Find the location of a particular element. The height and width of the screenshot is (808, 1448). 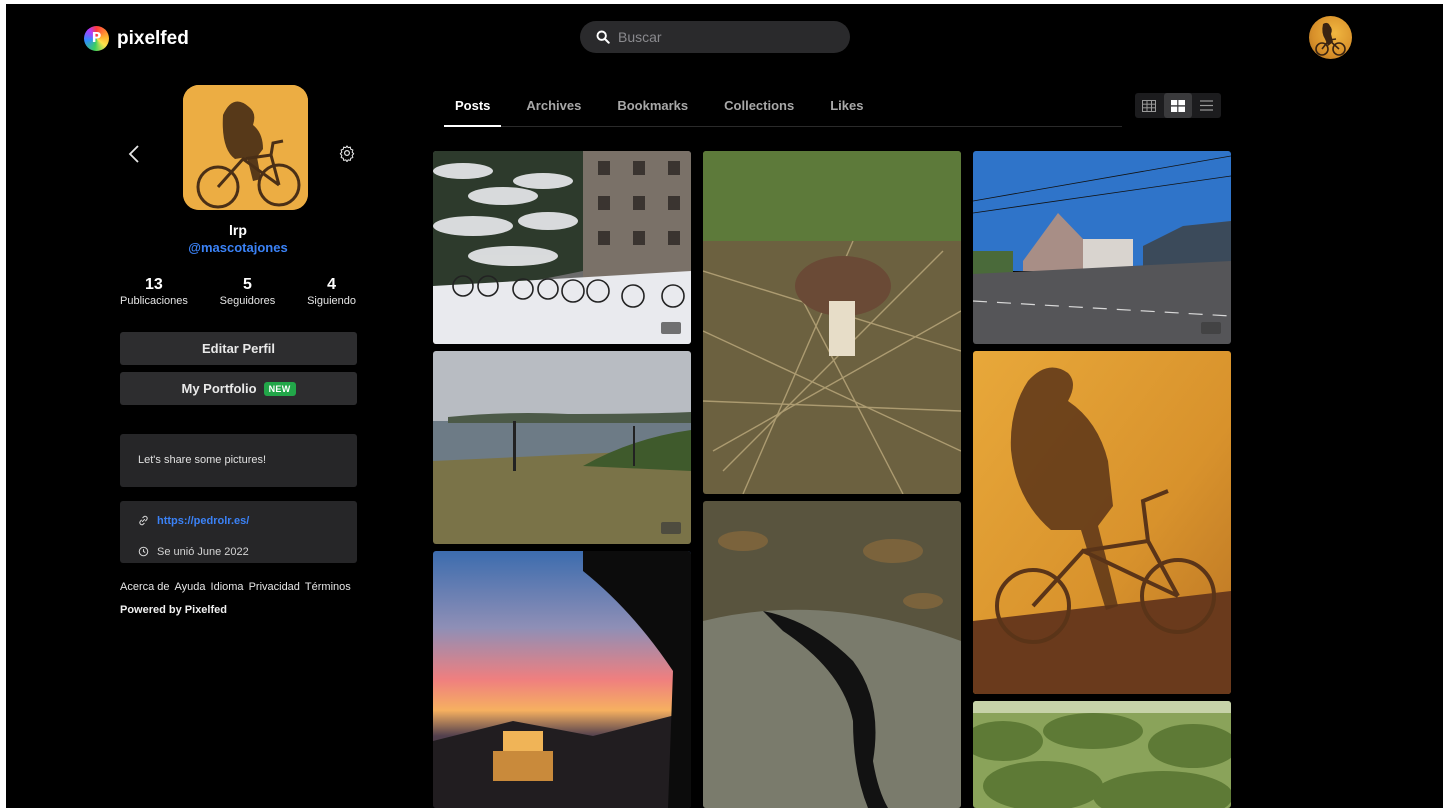

masonry-icon is located at coordinates (1178, 105).